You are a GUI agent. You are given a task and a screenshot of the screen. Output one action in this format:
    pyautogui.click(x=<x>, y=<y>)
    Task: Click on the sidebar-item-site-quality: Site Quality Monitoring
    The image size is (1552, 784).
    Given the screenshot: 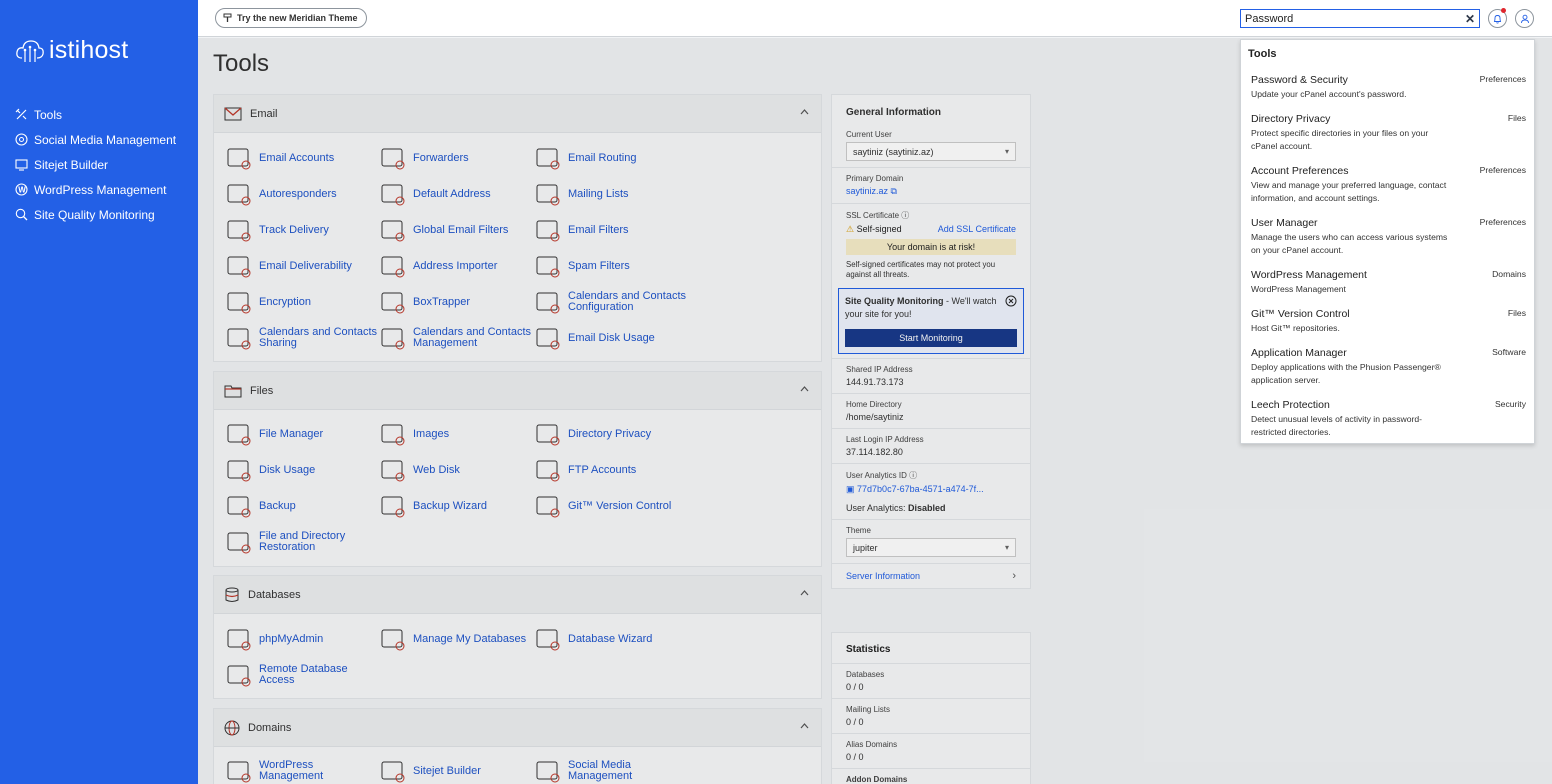 What is the action you would take?
    pyautogui.click(x=99, y=214)
    